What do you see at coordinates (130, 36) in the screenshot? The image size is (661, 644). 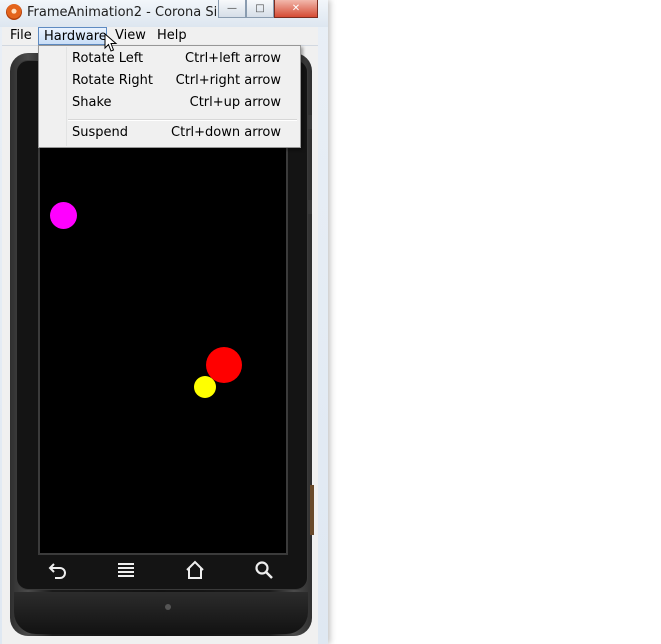 I see `menu-view: View` at bounding box center [130, 36].